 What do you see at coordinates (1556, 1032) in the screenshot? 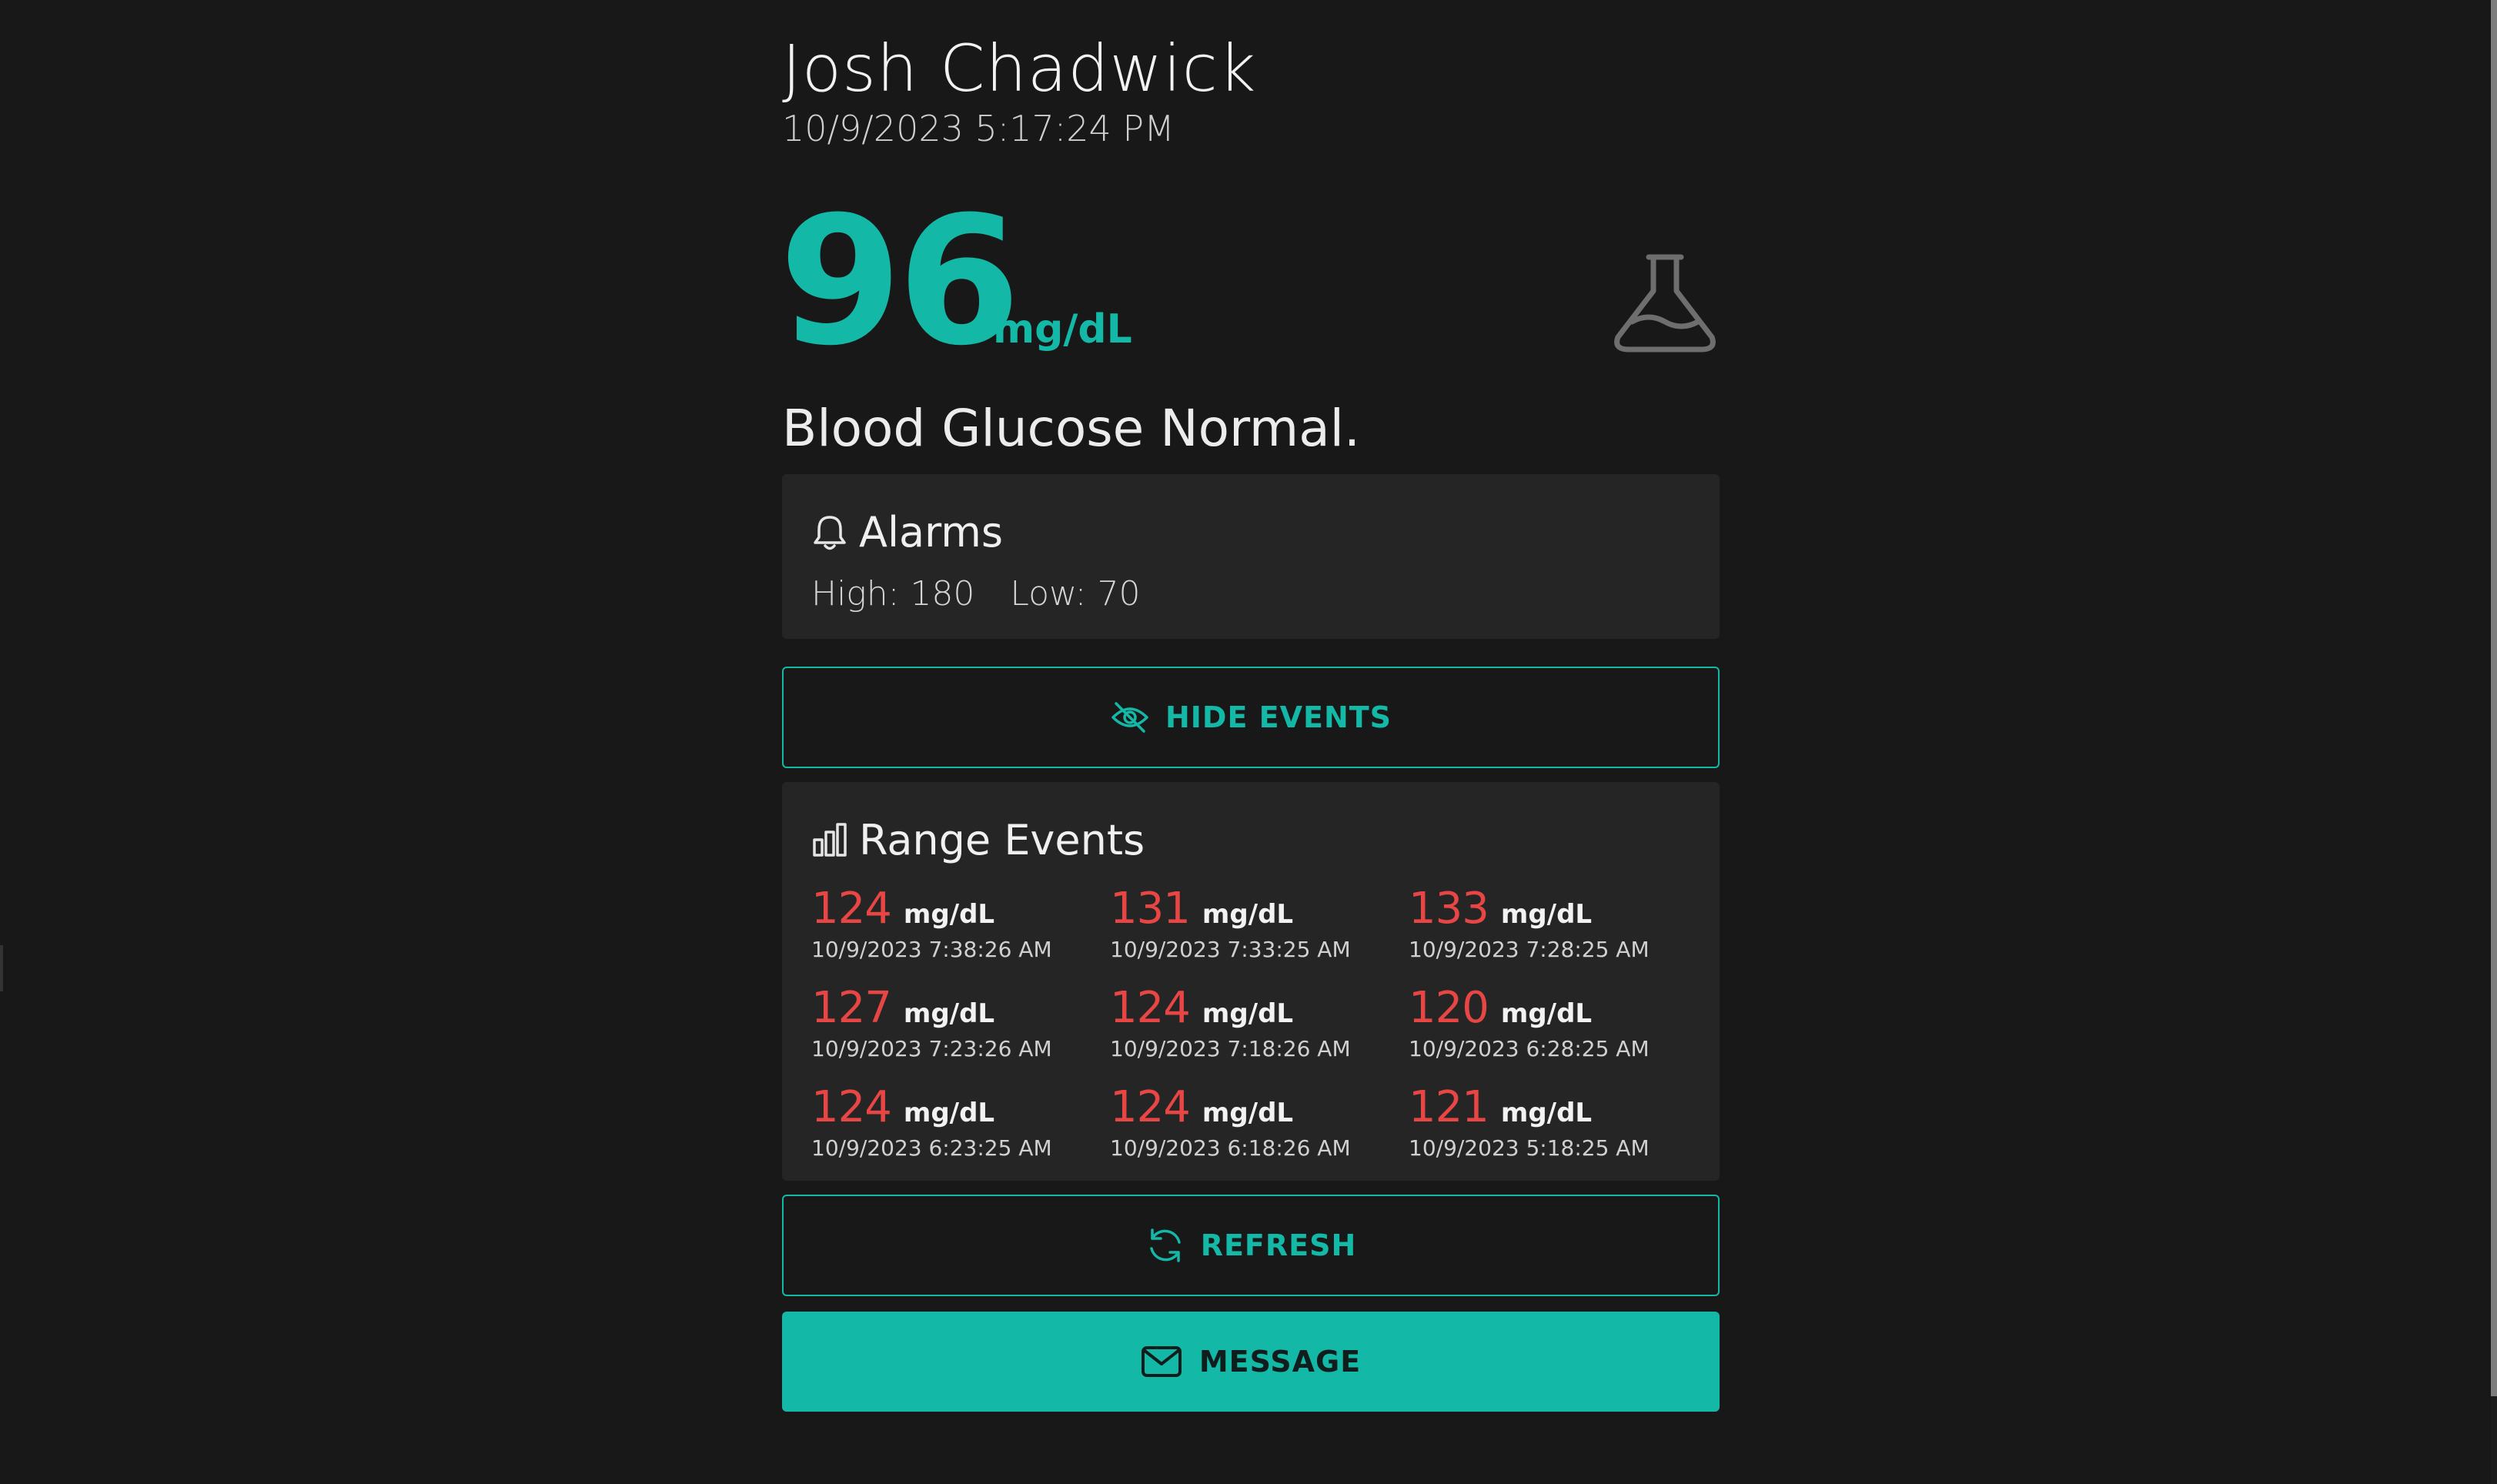
I see `range-event: 120 mg/dL 10/9/2023 6:28:25 AM` at bounding box center [1556, 1032].